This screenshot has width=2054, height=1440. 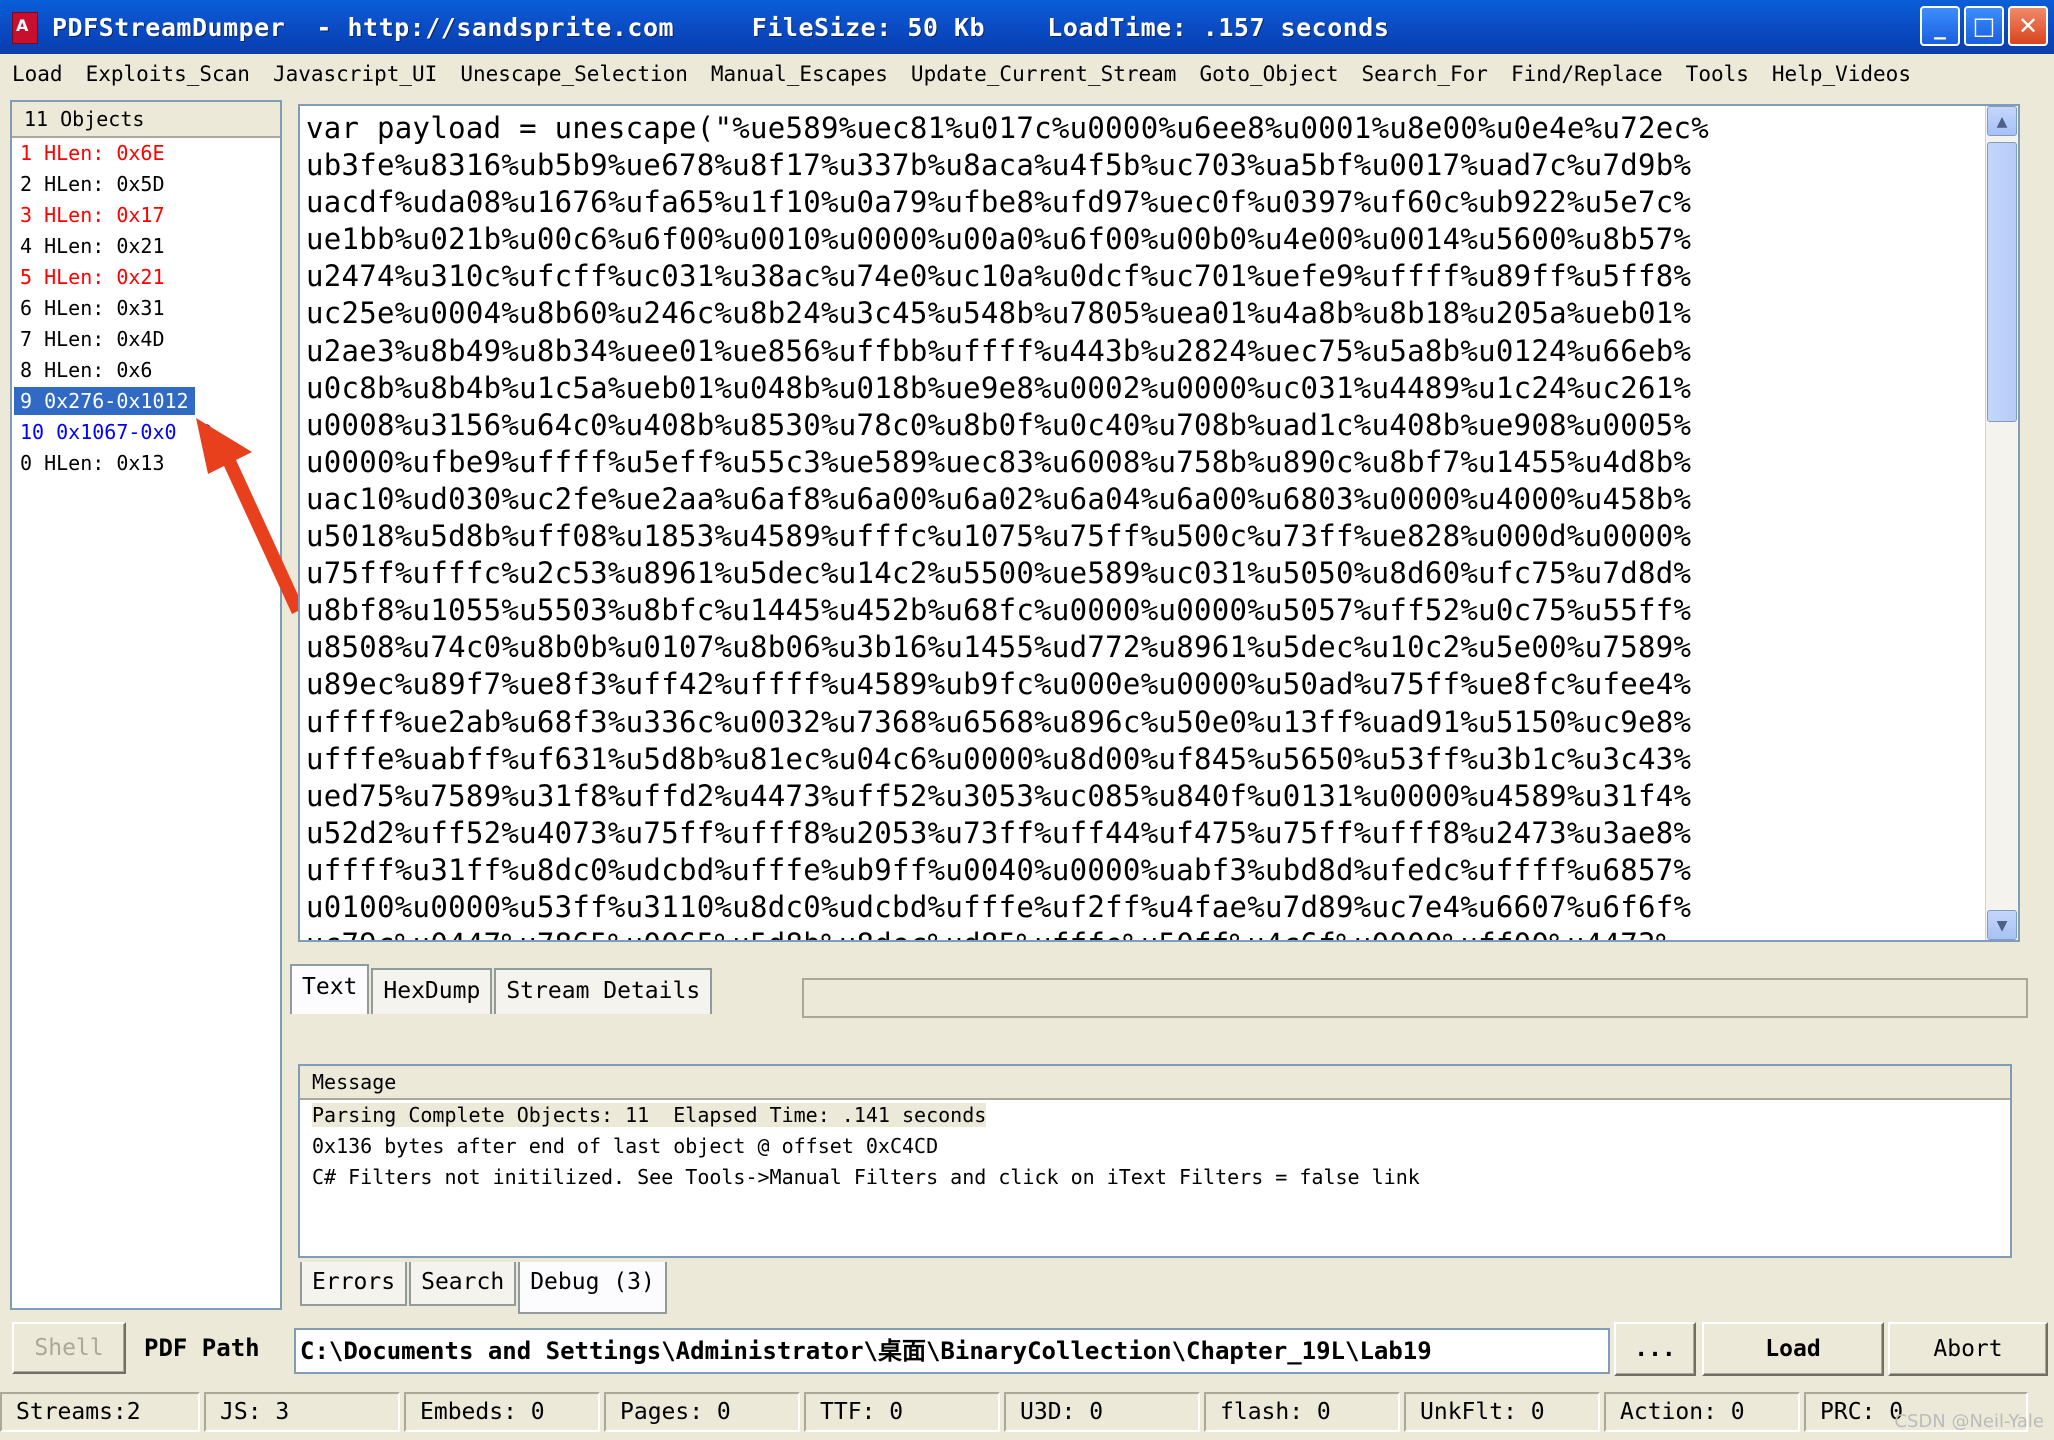 What do you see at coordinates (573, 74) in the screenshot?
I see `menu-unescape-selection: Unescape_Selection` at bounding box center [573, 74].